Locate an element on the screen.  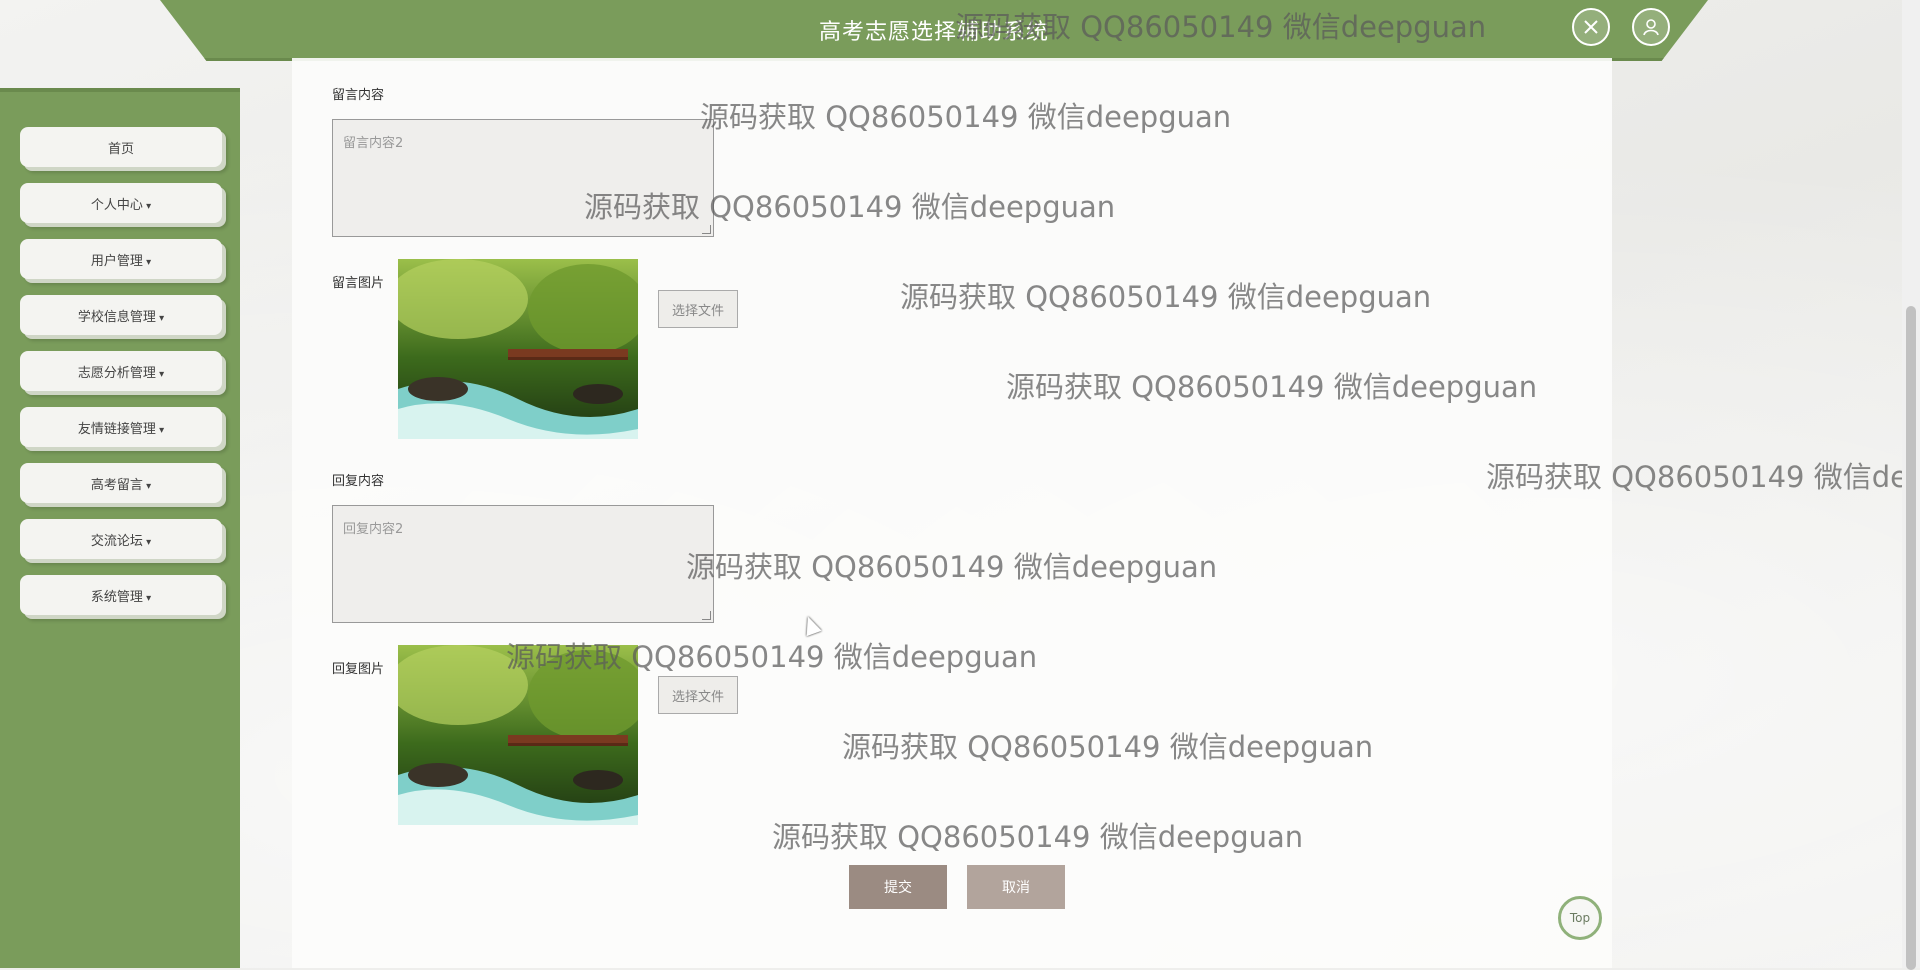
sidebar-item-school-info: 学校信息管理 is located at coordinates (121, 315).